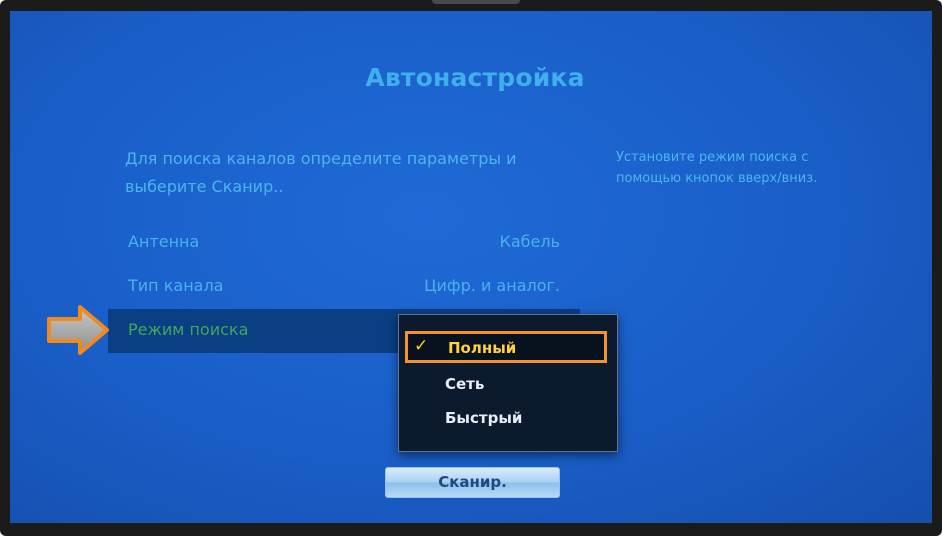 The height and width of the screenshot is (536, 942). Describe the element at coordinates (344, 287) in the screenshot. I see `setting-row-channel-type: Тип канала Цифр. и аналог.` at that location.